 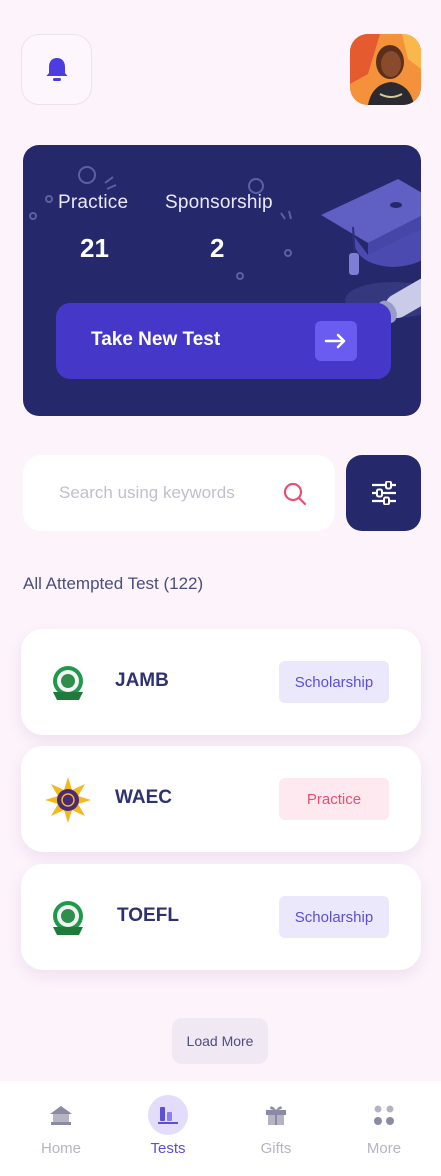 I want to click on gift-icon, so click(x=276, y=1115).